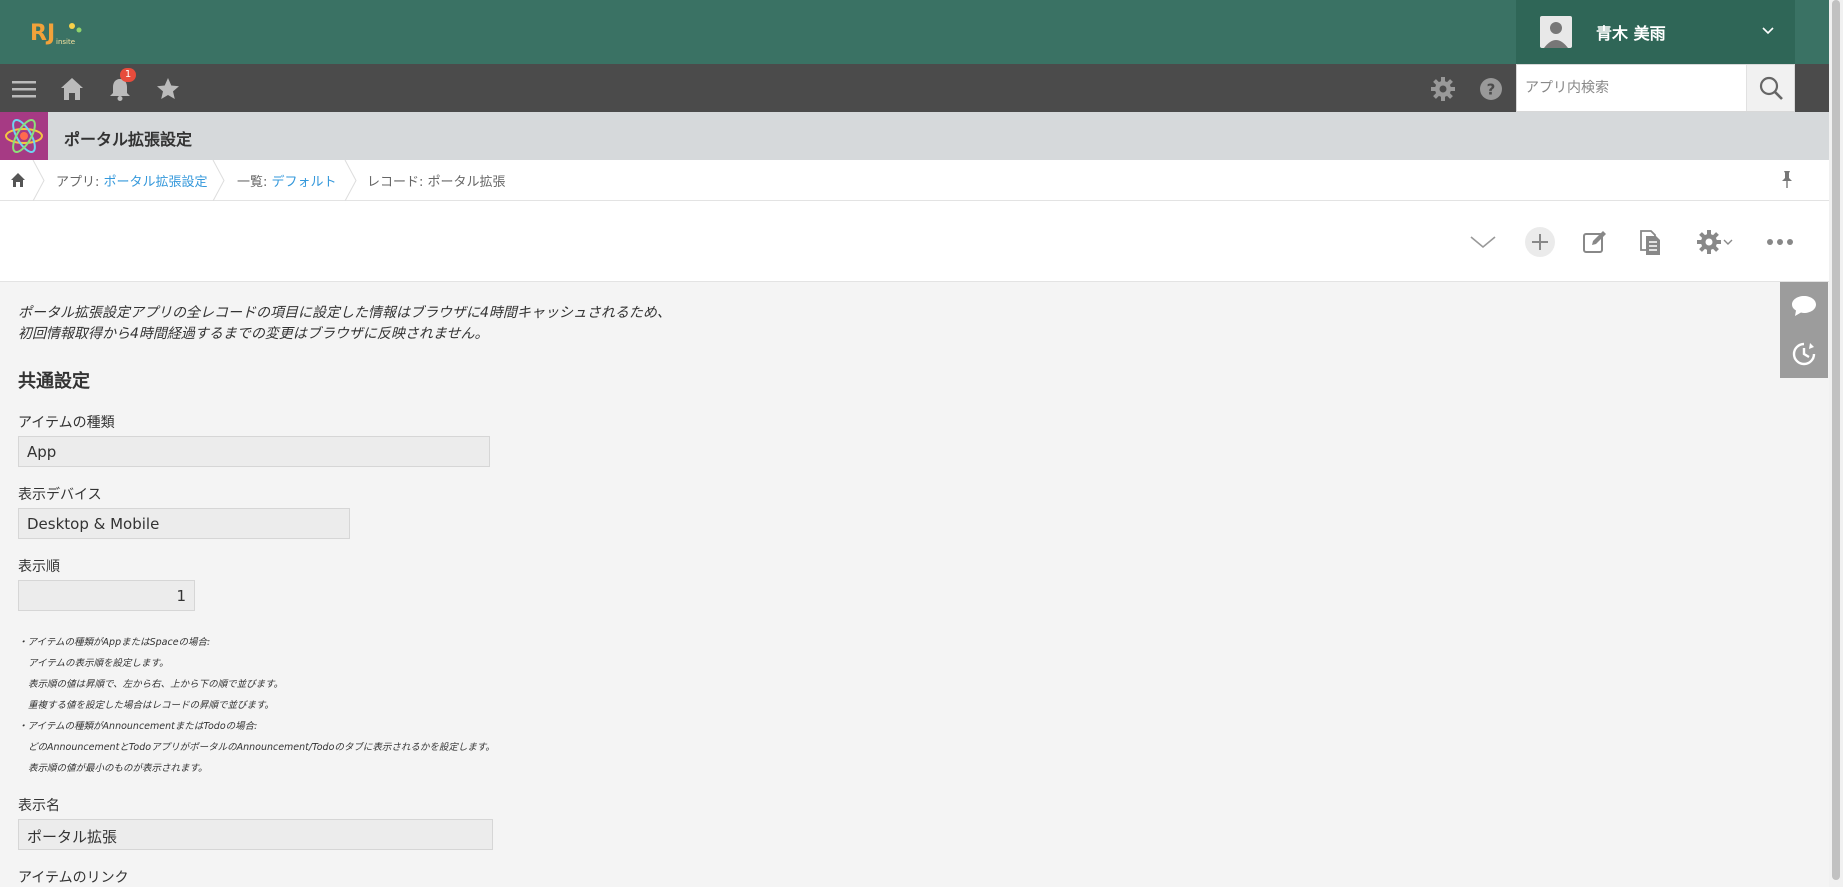  What do you see at coordinates (42, 33) in the screenshot?
I see `svg-text: RJ` at bounding box center [42, 33].